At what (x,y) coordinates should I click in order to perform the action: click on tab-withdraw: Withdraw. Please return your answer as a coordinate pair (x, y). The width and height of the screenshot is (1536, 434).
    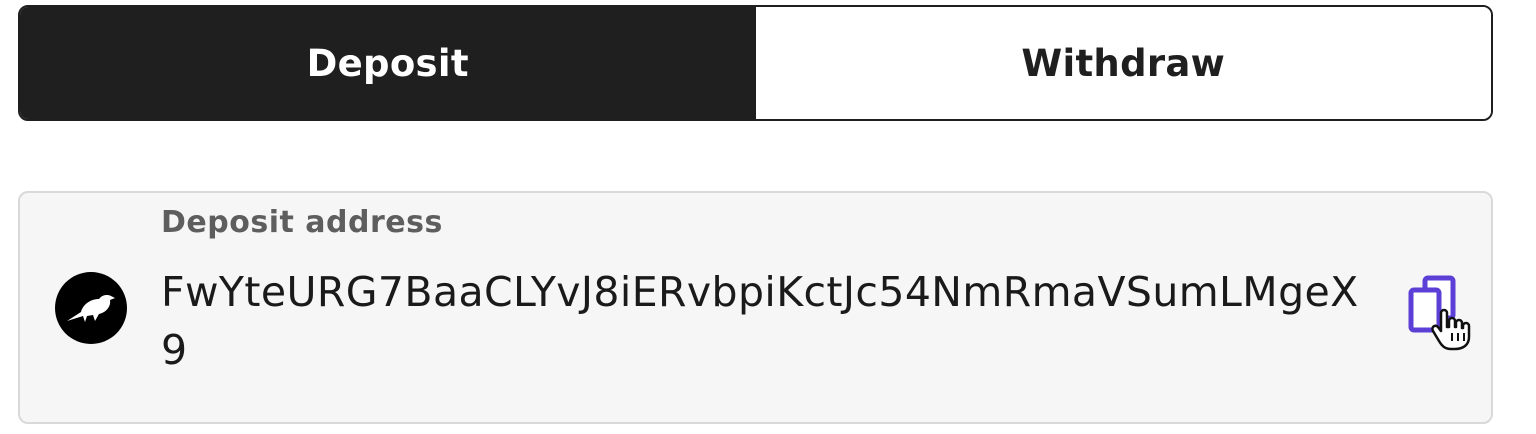
    Looking at the image, I should click on (1123, 63).